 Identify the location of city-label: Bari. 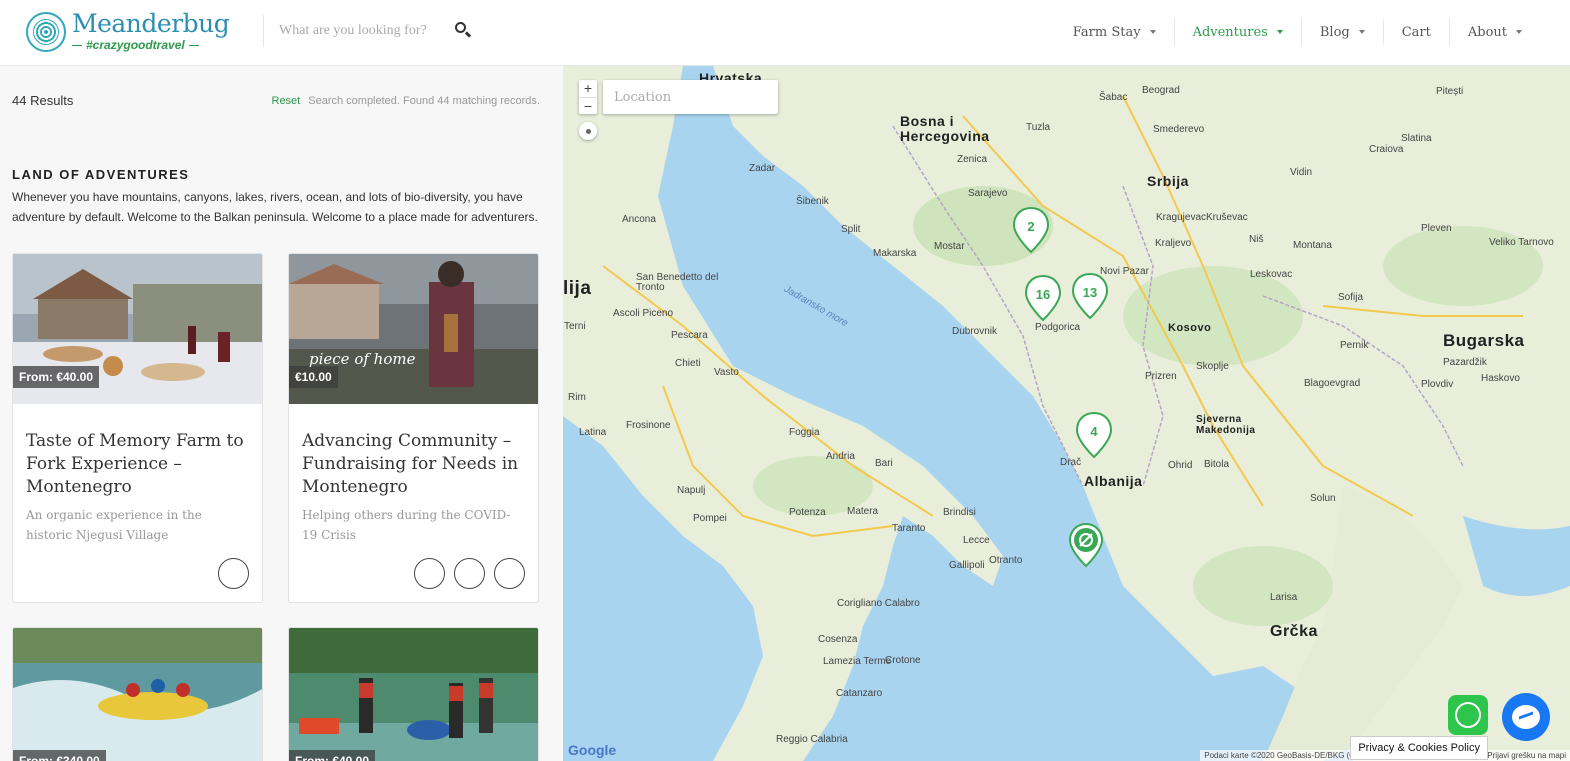
(884, 463).